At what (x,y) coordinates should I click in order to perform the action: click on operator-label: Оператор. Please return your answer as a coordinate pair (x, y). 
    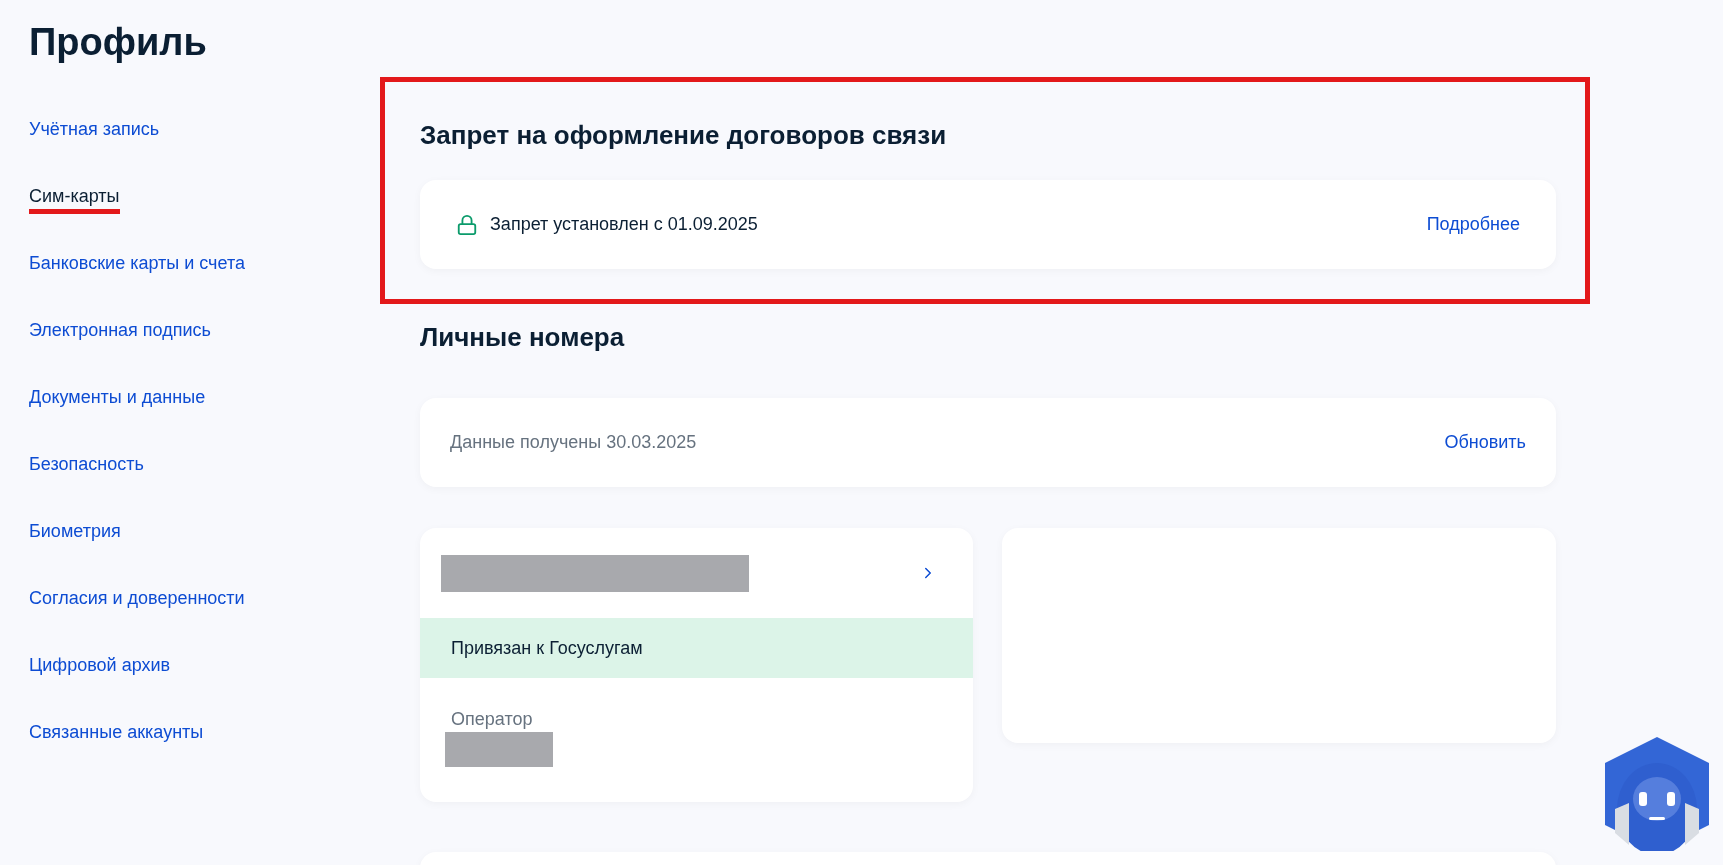
    Looking at the image, I should click on (492, 719).